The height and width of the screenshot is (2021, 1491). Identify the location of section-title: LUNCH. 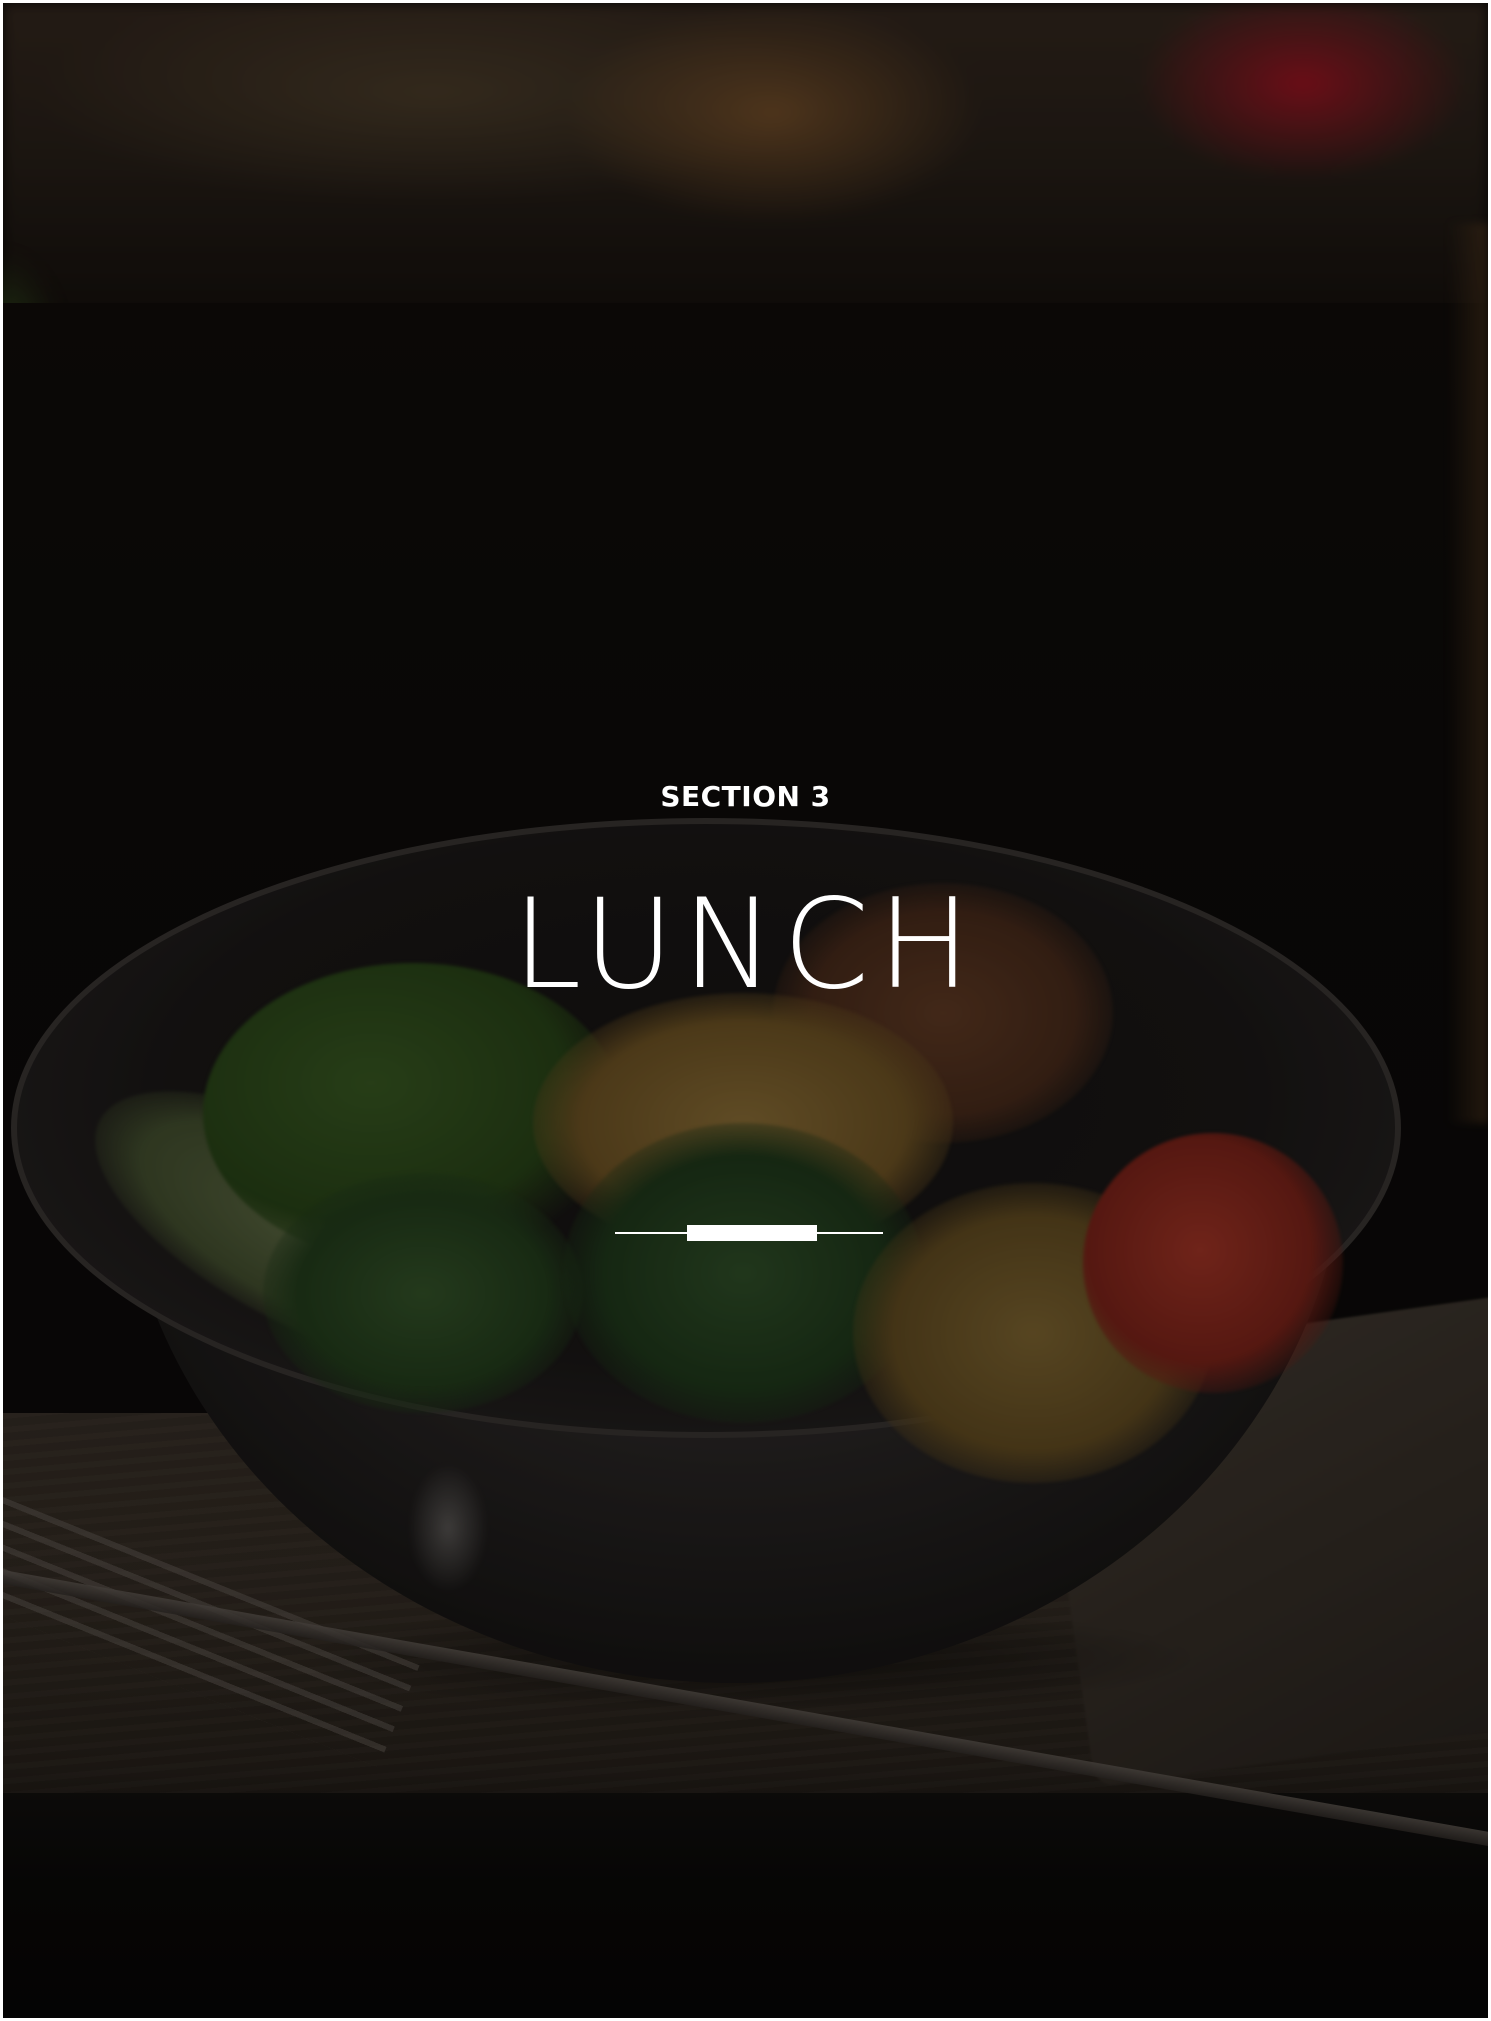
(745, 945).